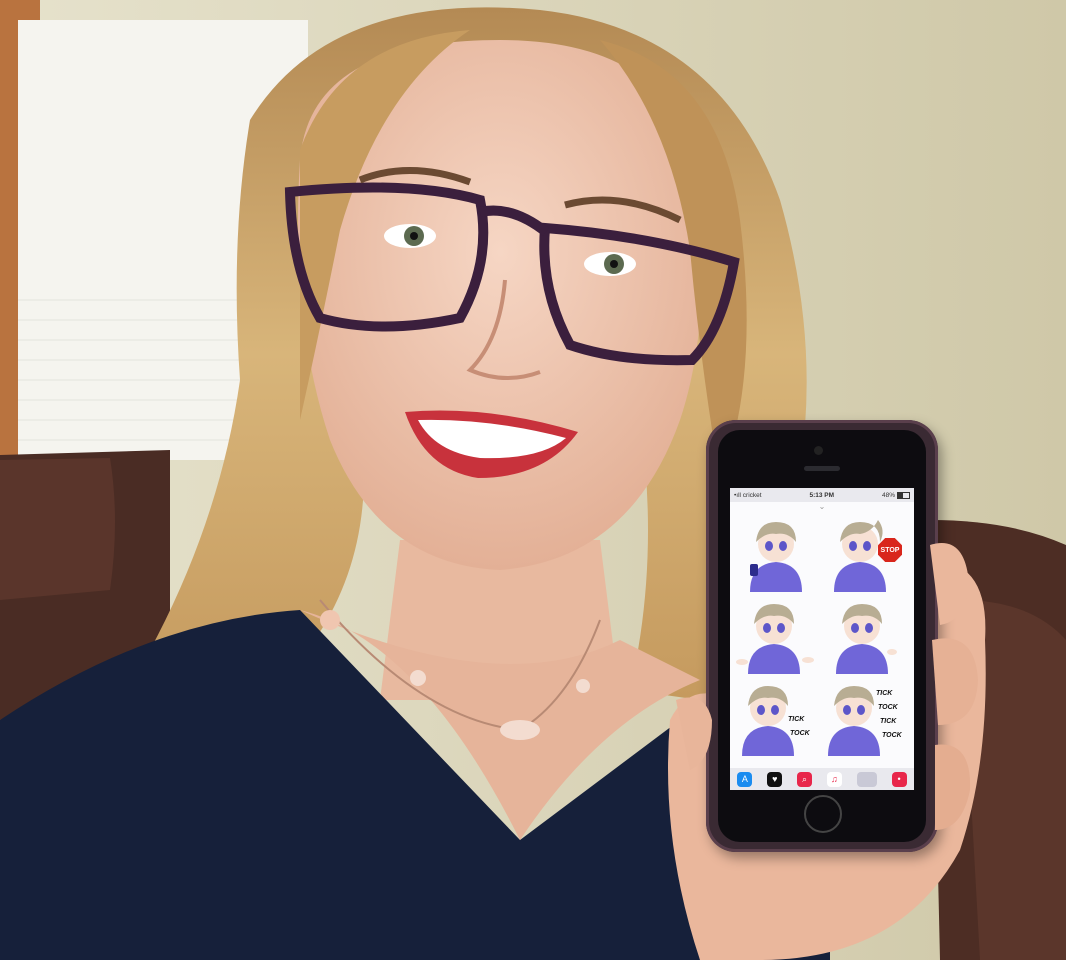 This screenshot has height=960, width=1066. Describe the element at coordinates (888, 495) in the screenshot. I see `battery-percent: 48%` at that location.